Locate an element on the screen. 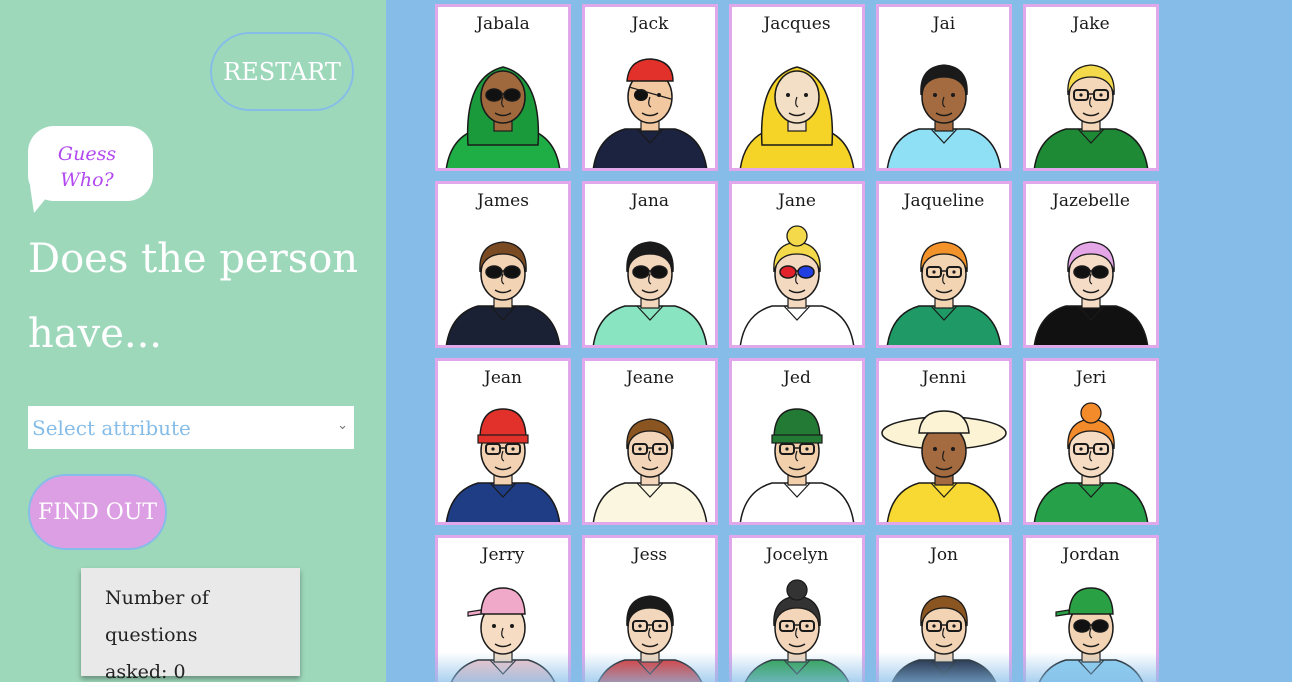 The image size is (1292, 682). character-name: Jake is located at coordinates (1091, 24).